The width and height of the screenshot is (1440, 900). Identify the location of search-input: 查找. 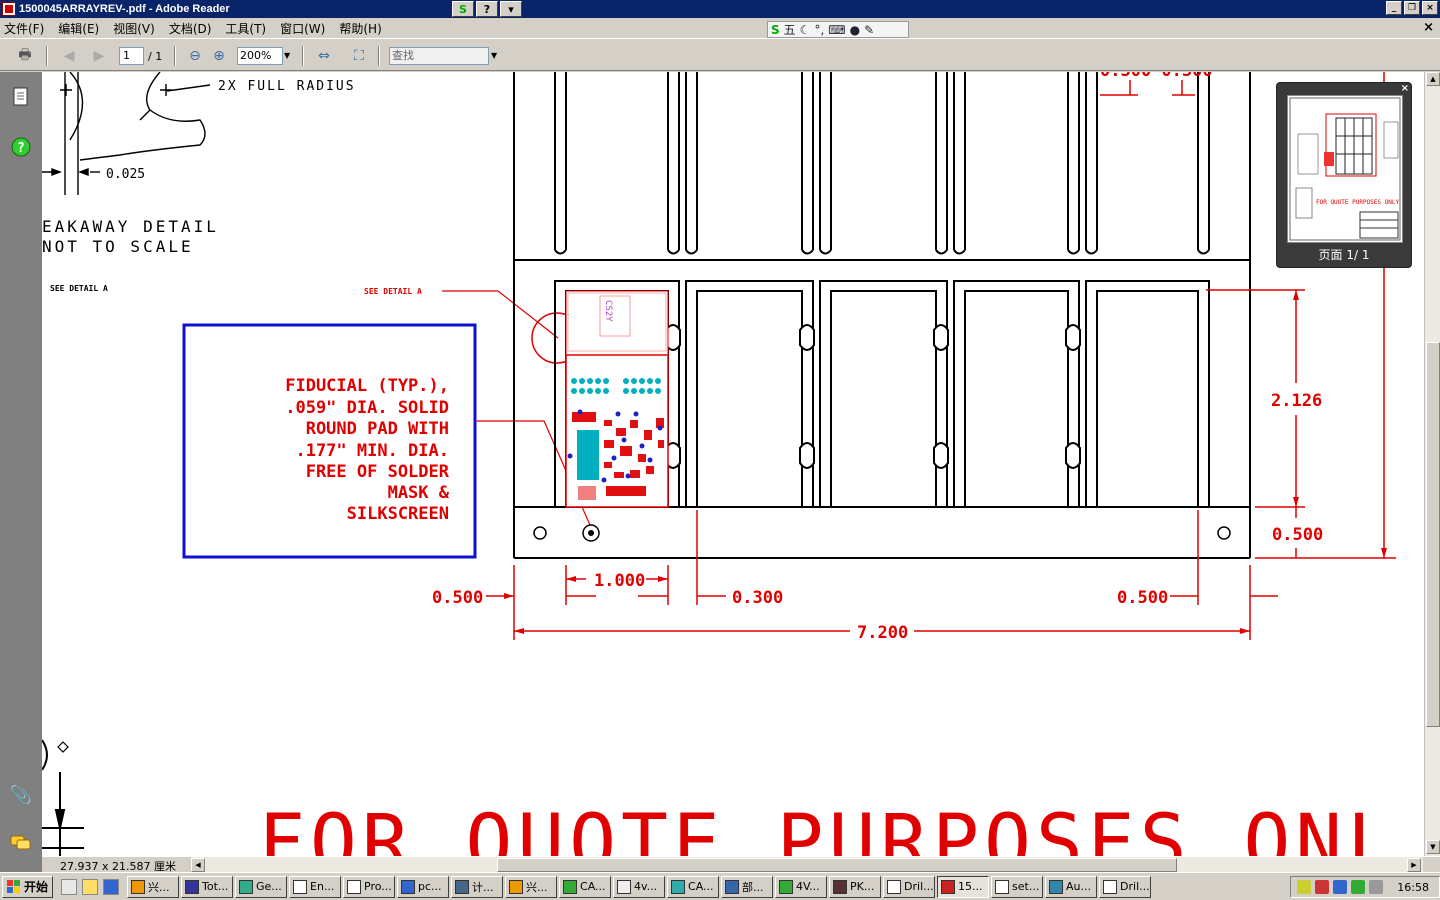
(439, 56).